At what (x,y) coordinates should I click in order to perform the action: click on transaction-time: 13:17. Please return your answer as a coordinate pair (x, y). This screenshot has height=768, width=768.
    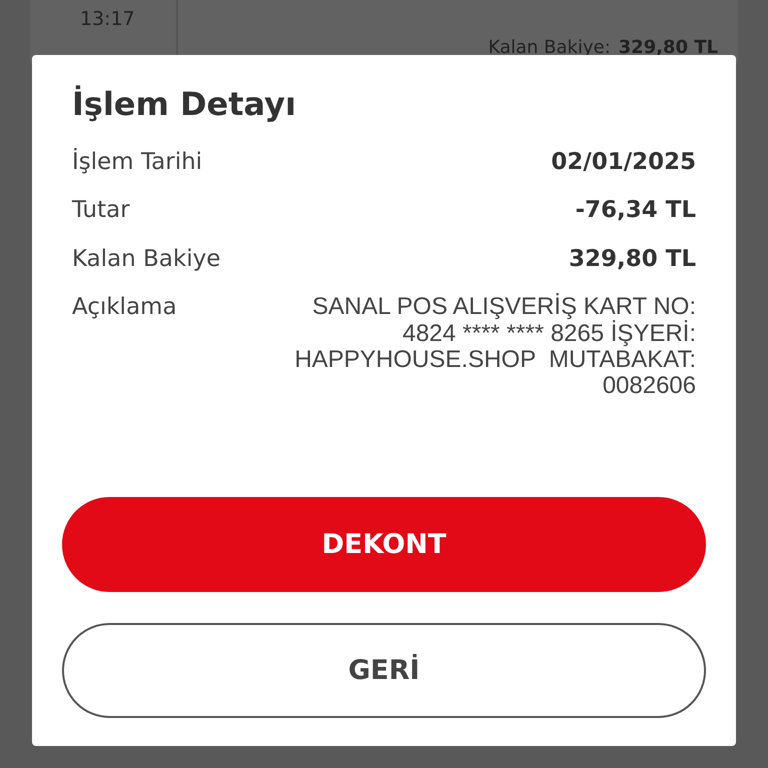
    Looking at the image, I should click on (107, 19).